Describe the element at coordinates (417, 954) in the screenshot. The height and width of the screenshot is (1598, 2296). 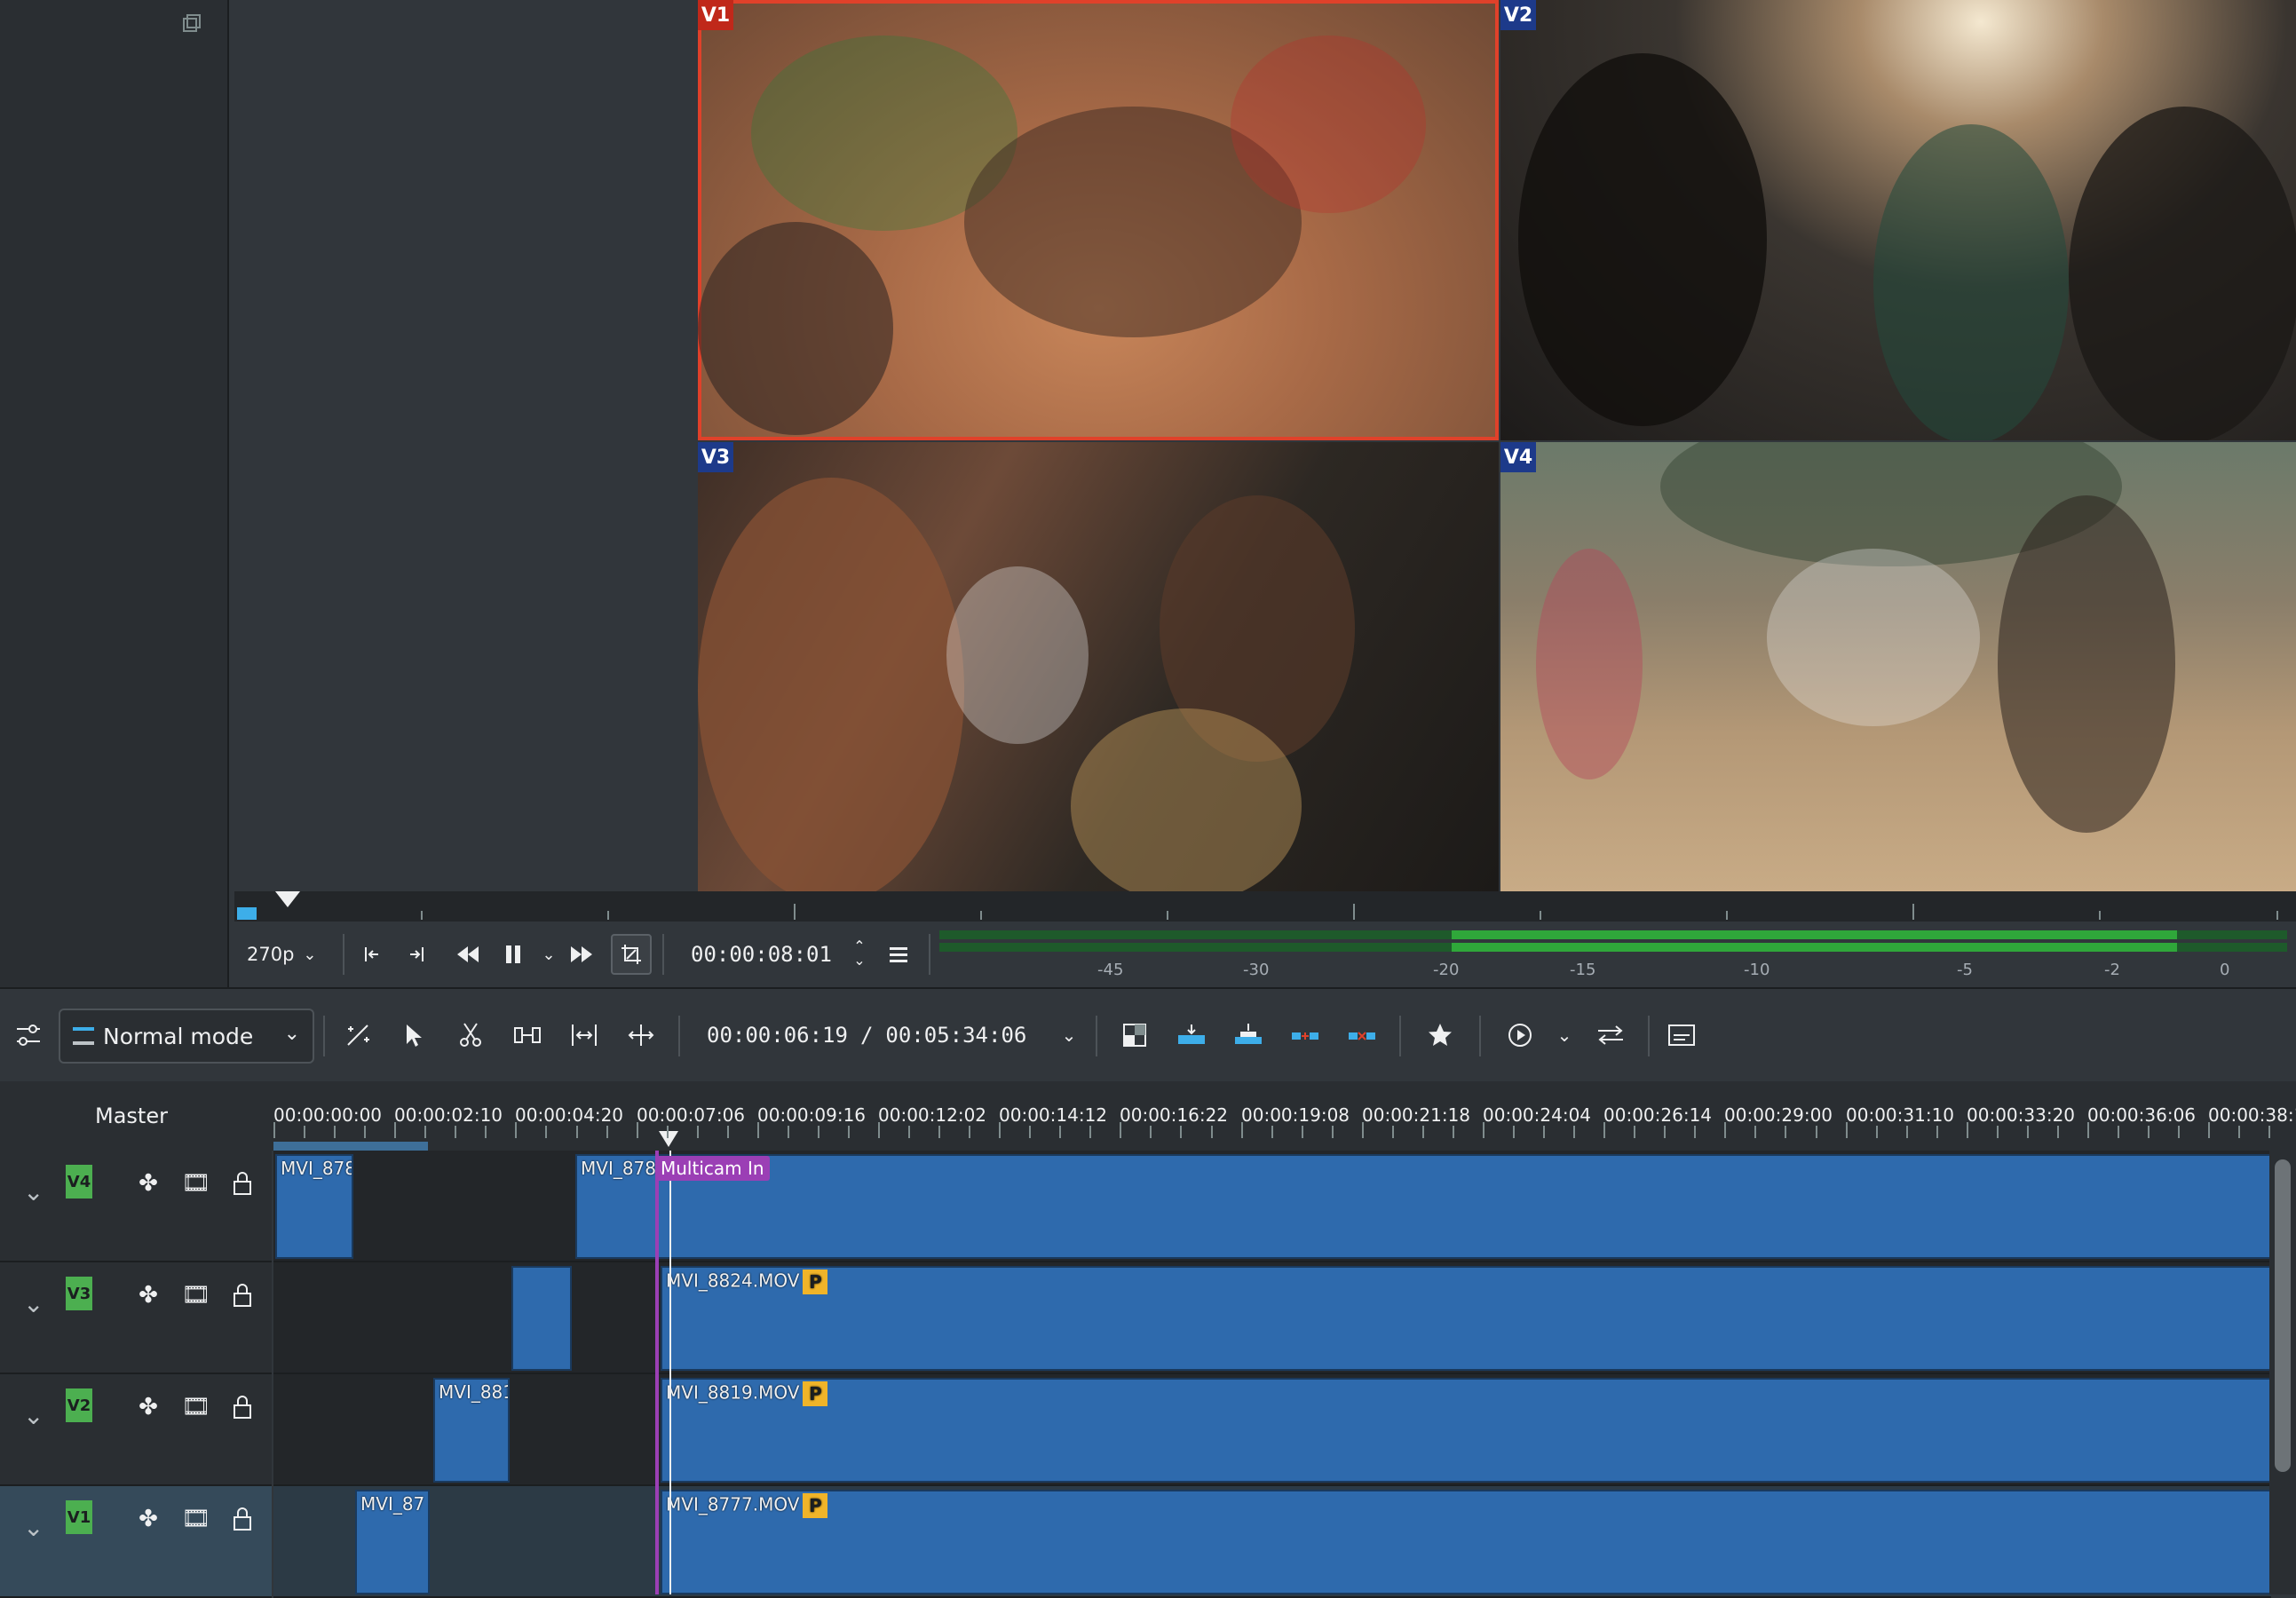
I see `set-zone-out-button` at that location.